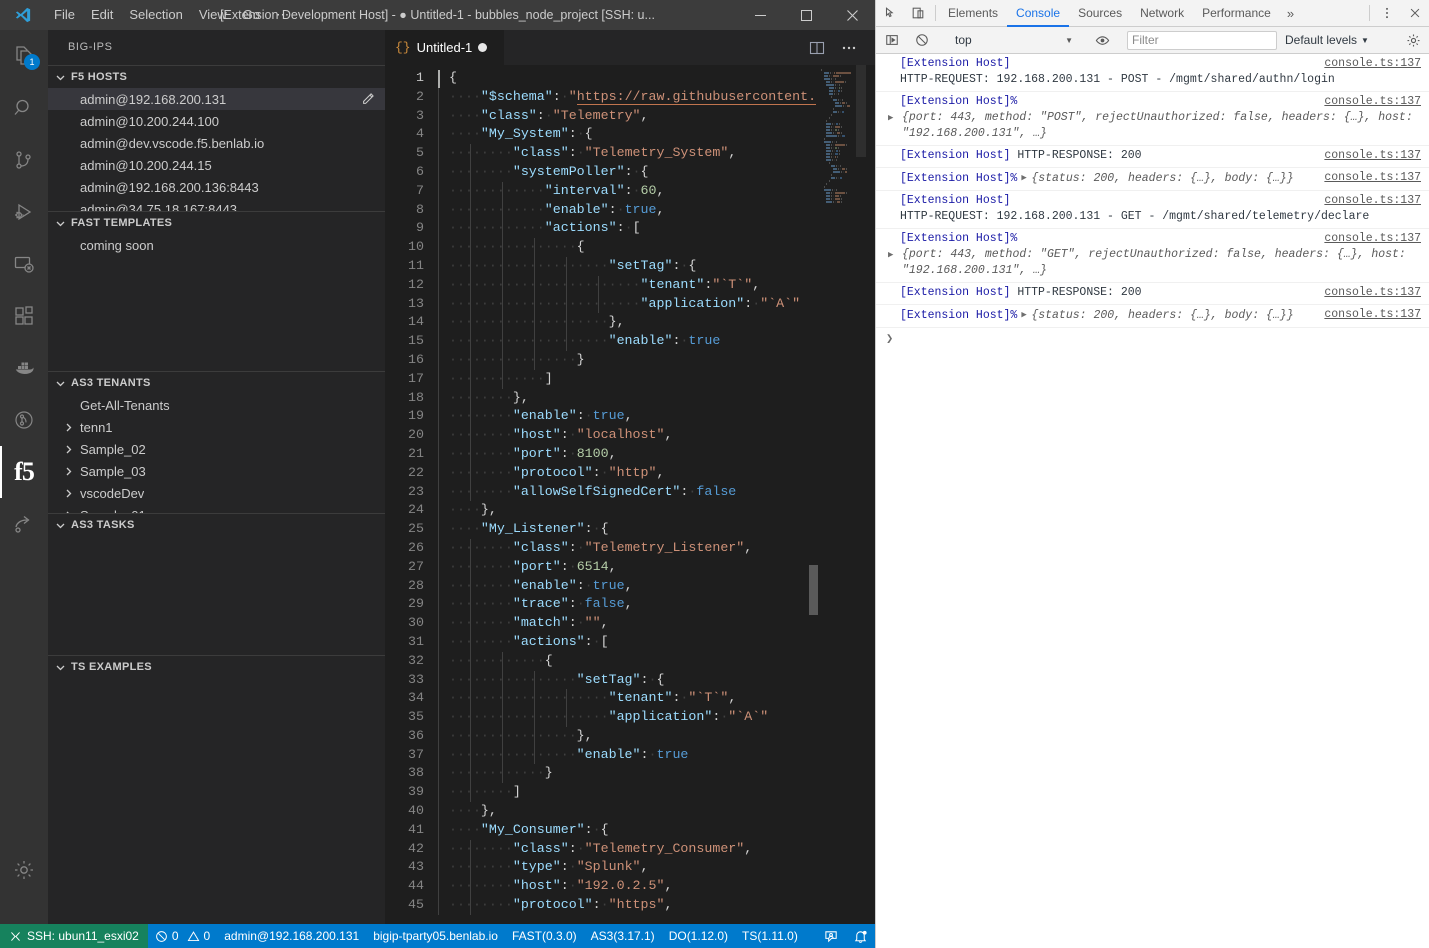 This screenshot has height=948, width=1429. What do you see at coordinates (216, 508) in the screenshot?
I see `tenant-item: Sample_01` at bounding box center [216, 508].